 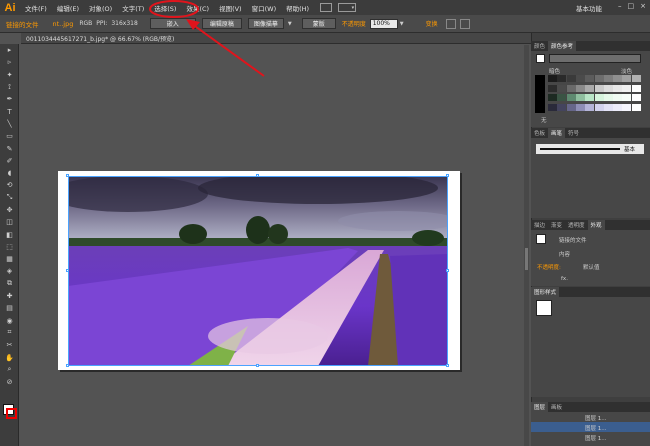 I want to click on menu-object: 对象(O), so click(x=100, y=8).